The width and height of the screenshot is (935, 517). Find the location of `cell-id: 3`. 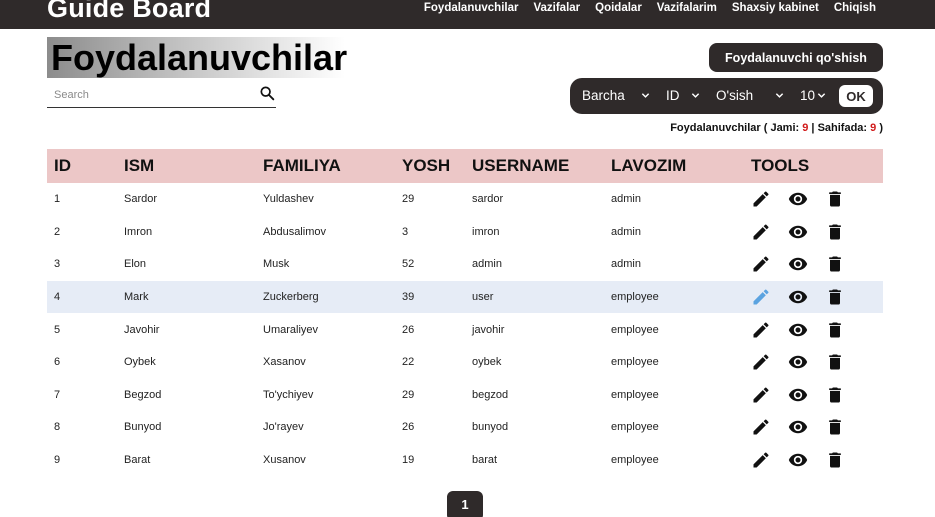

cell-id: 3 is located at coordinates (57, 264).